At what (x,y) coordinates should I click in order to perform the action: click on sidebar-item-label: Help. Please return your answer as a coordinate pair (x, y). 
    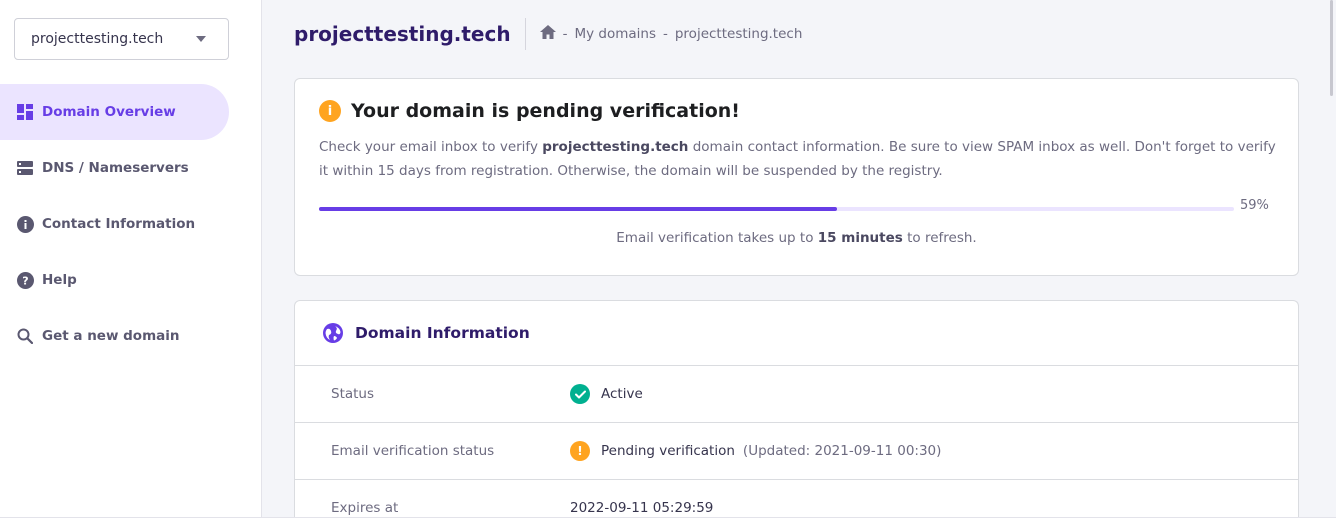
    Looking at the image, I should click on (59, 280).